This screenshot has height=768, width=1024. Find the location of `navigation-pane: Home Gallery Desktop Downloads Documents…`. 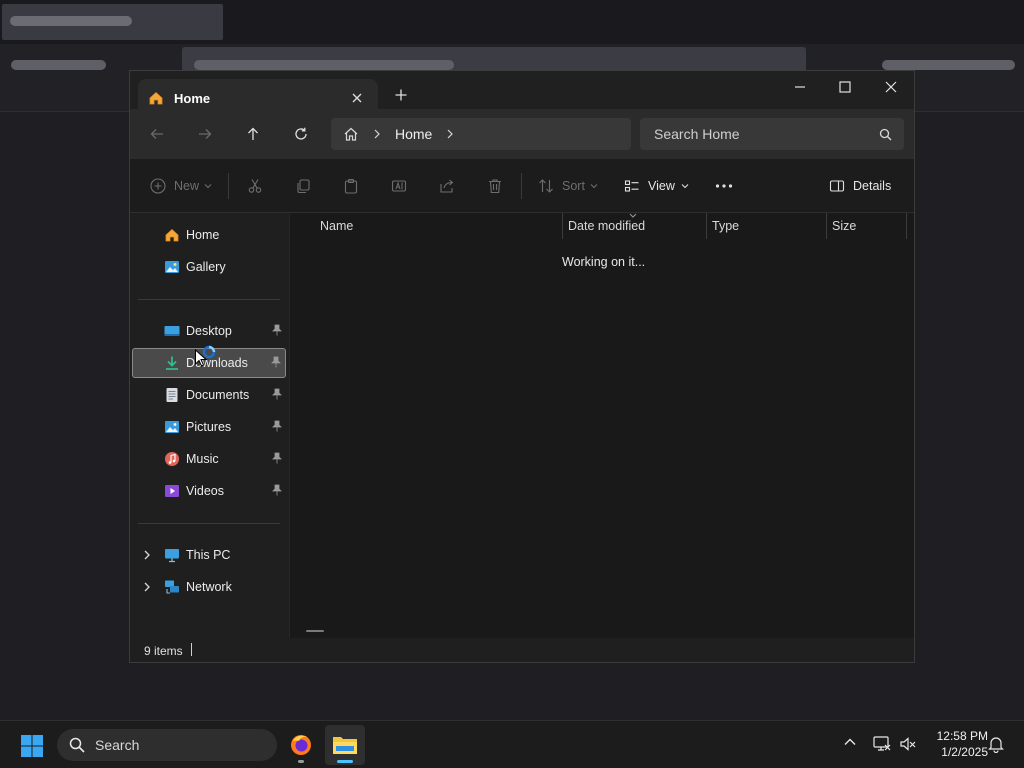

navigation-pane: Home Gallery Desktop Downloads Documents… is located at coordinates (209, 425).